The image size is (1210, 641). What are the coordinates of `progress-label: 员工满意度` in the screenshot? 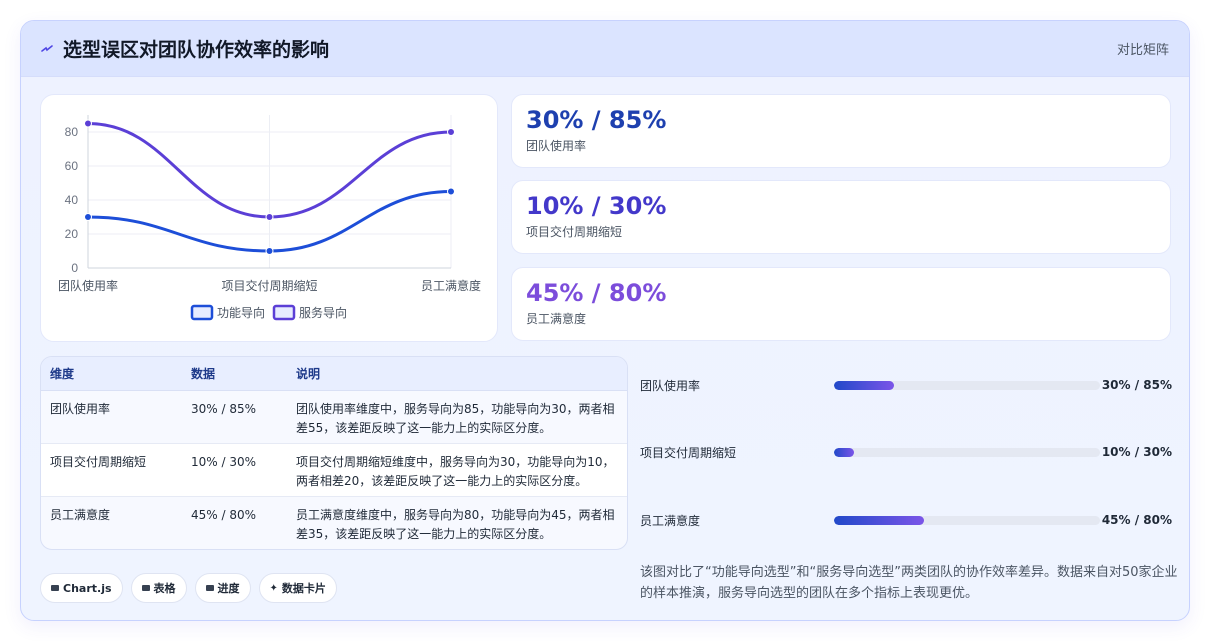 It's located at (670, 520).